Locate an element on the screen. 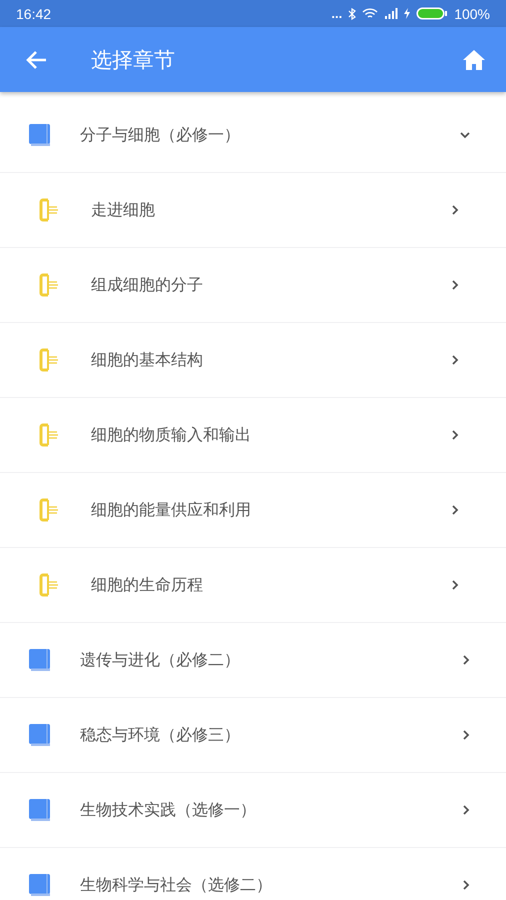 This screenshot has width=506, height=900. section-item: 细胞的物质输入和输出 is located at coordinates (253, 435).